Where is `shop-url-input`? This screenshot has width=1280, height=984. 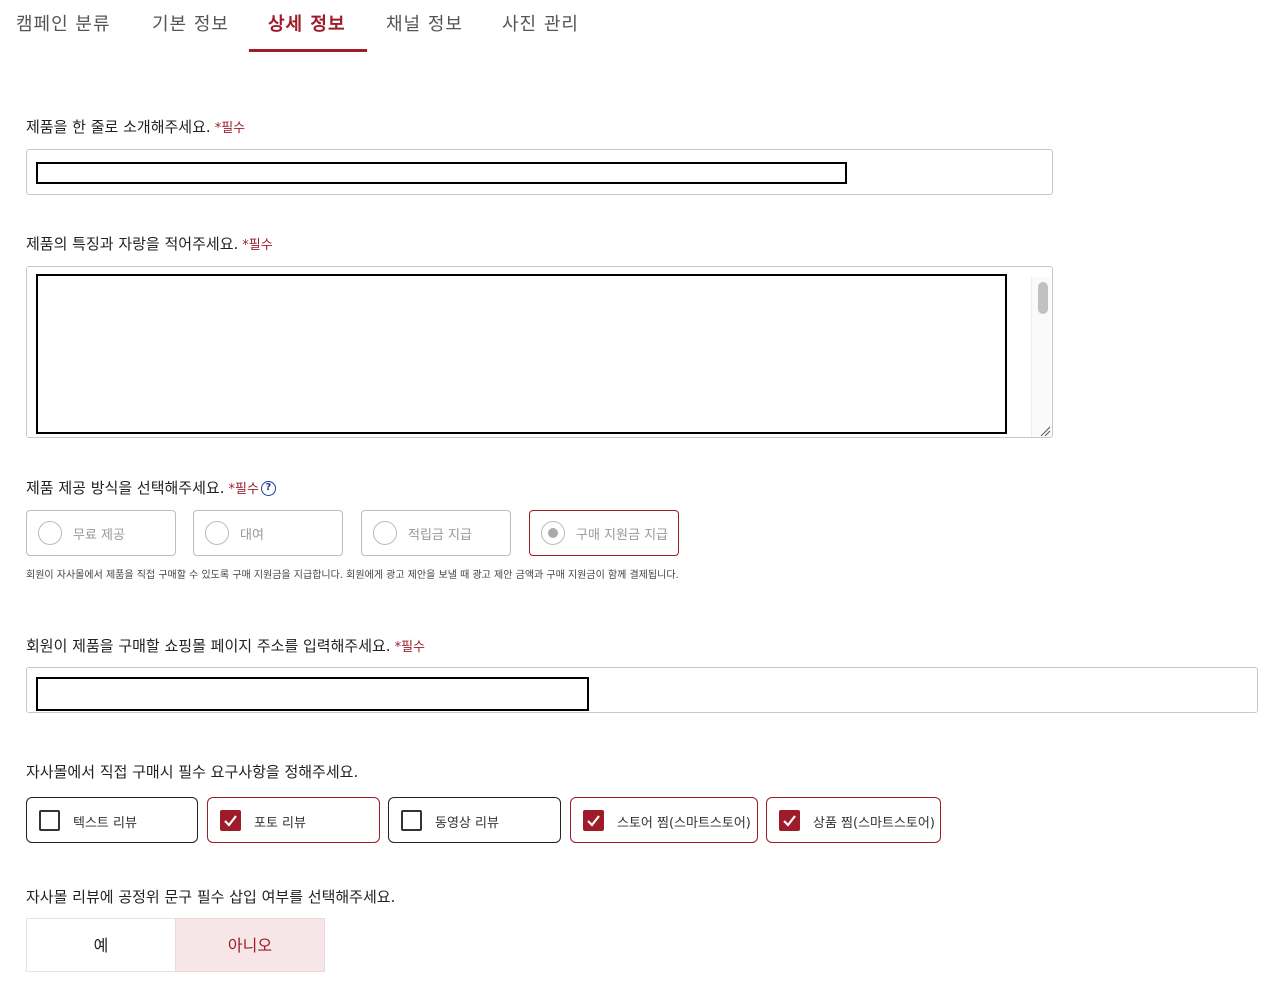 shop-url-input is located at coordinates (642, 690).